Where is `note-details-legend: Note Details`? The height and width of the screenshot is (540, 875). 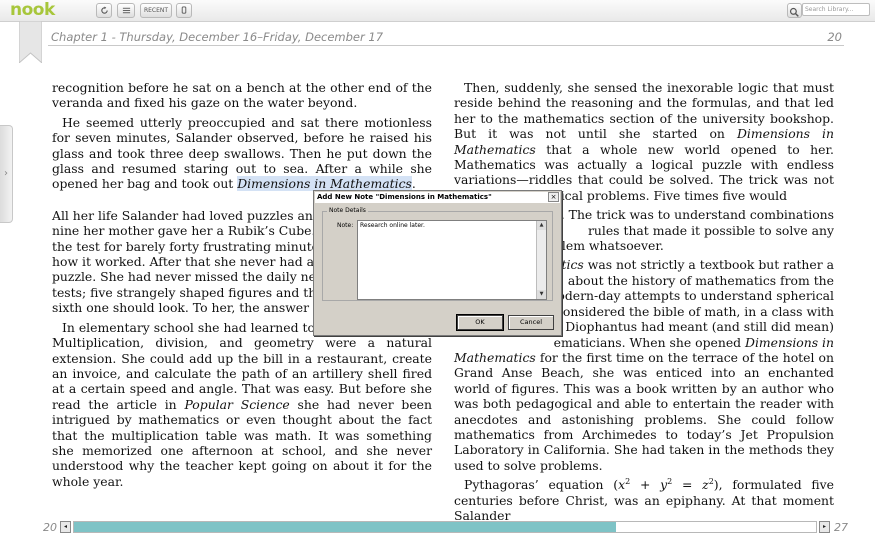 note-details-legend: Note Details is located at coordinates (347, 210).